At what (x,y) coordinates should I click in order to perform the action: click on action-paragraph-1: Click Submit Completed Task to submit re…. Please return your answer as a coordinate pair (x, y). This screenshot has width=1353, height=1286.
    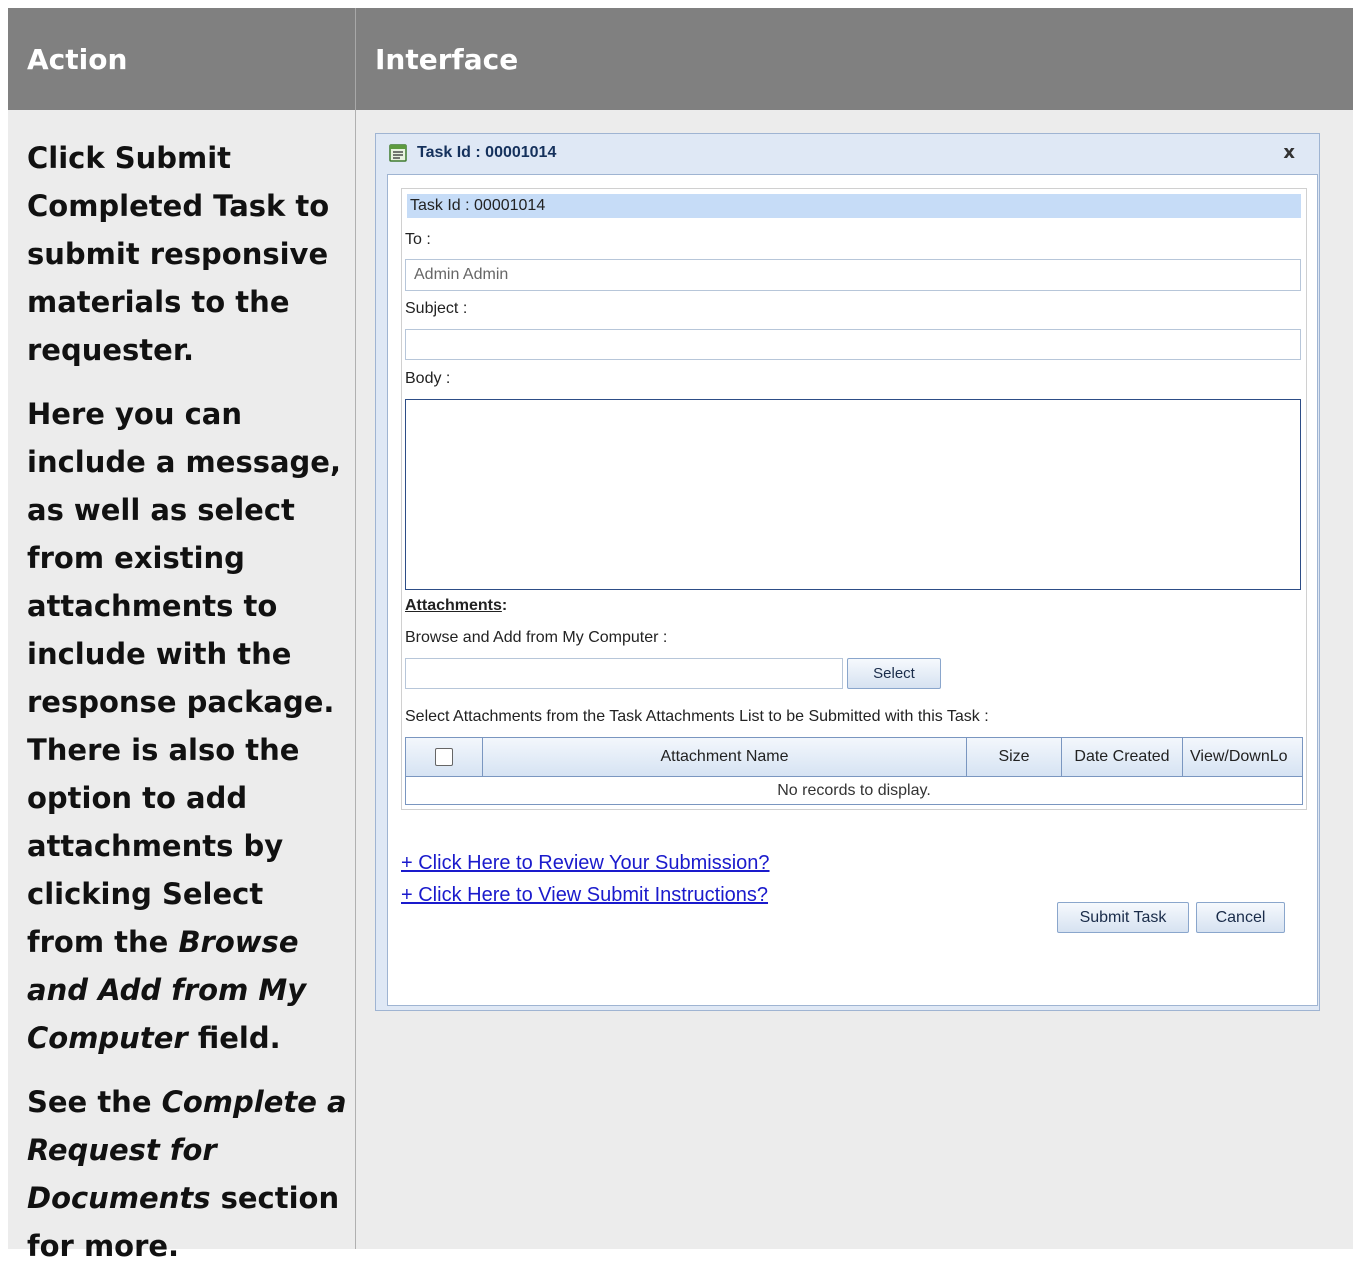
    Looking at the image, I should click on (178, 254).